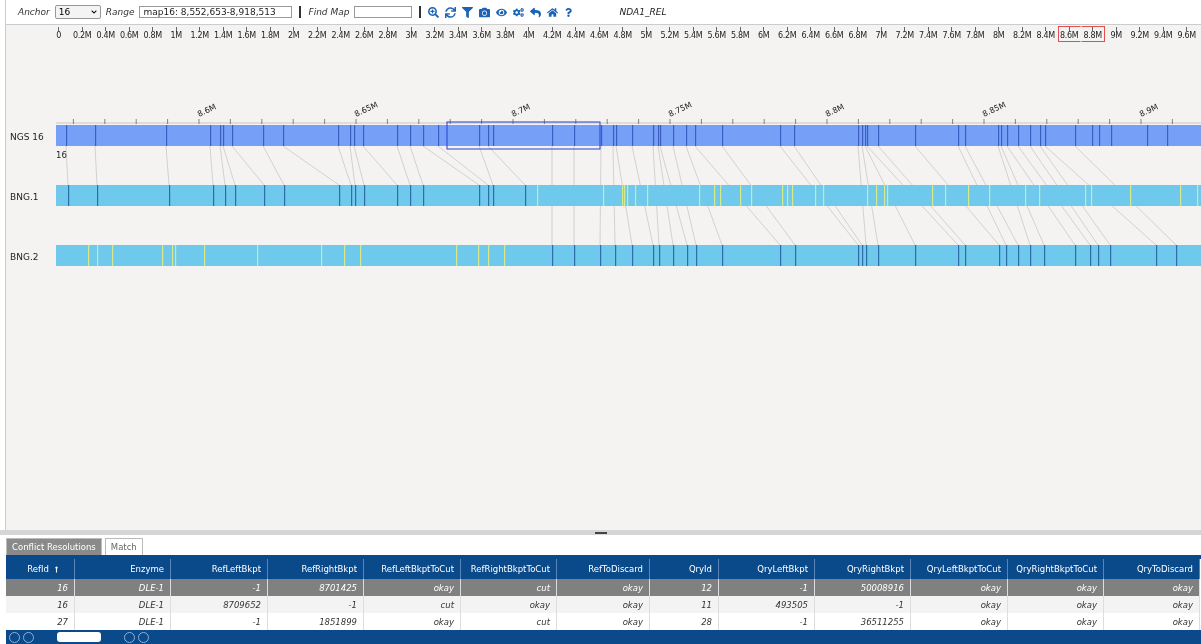 The height and width of the screenshot is (644, 1201). What do you see at coordinates (684, 604) in the screenshot?
I see `table-cell: 11` at bounding box center [684, 604].